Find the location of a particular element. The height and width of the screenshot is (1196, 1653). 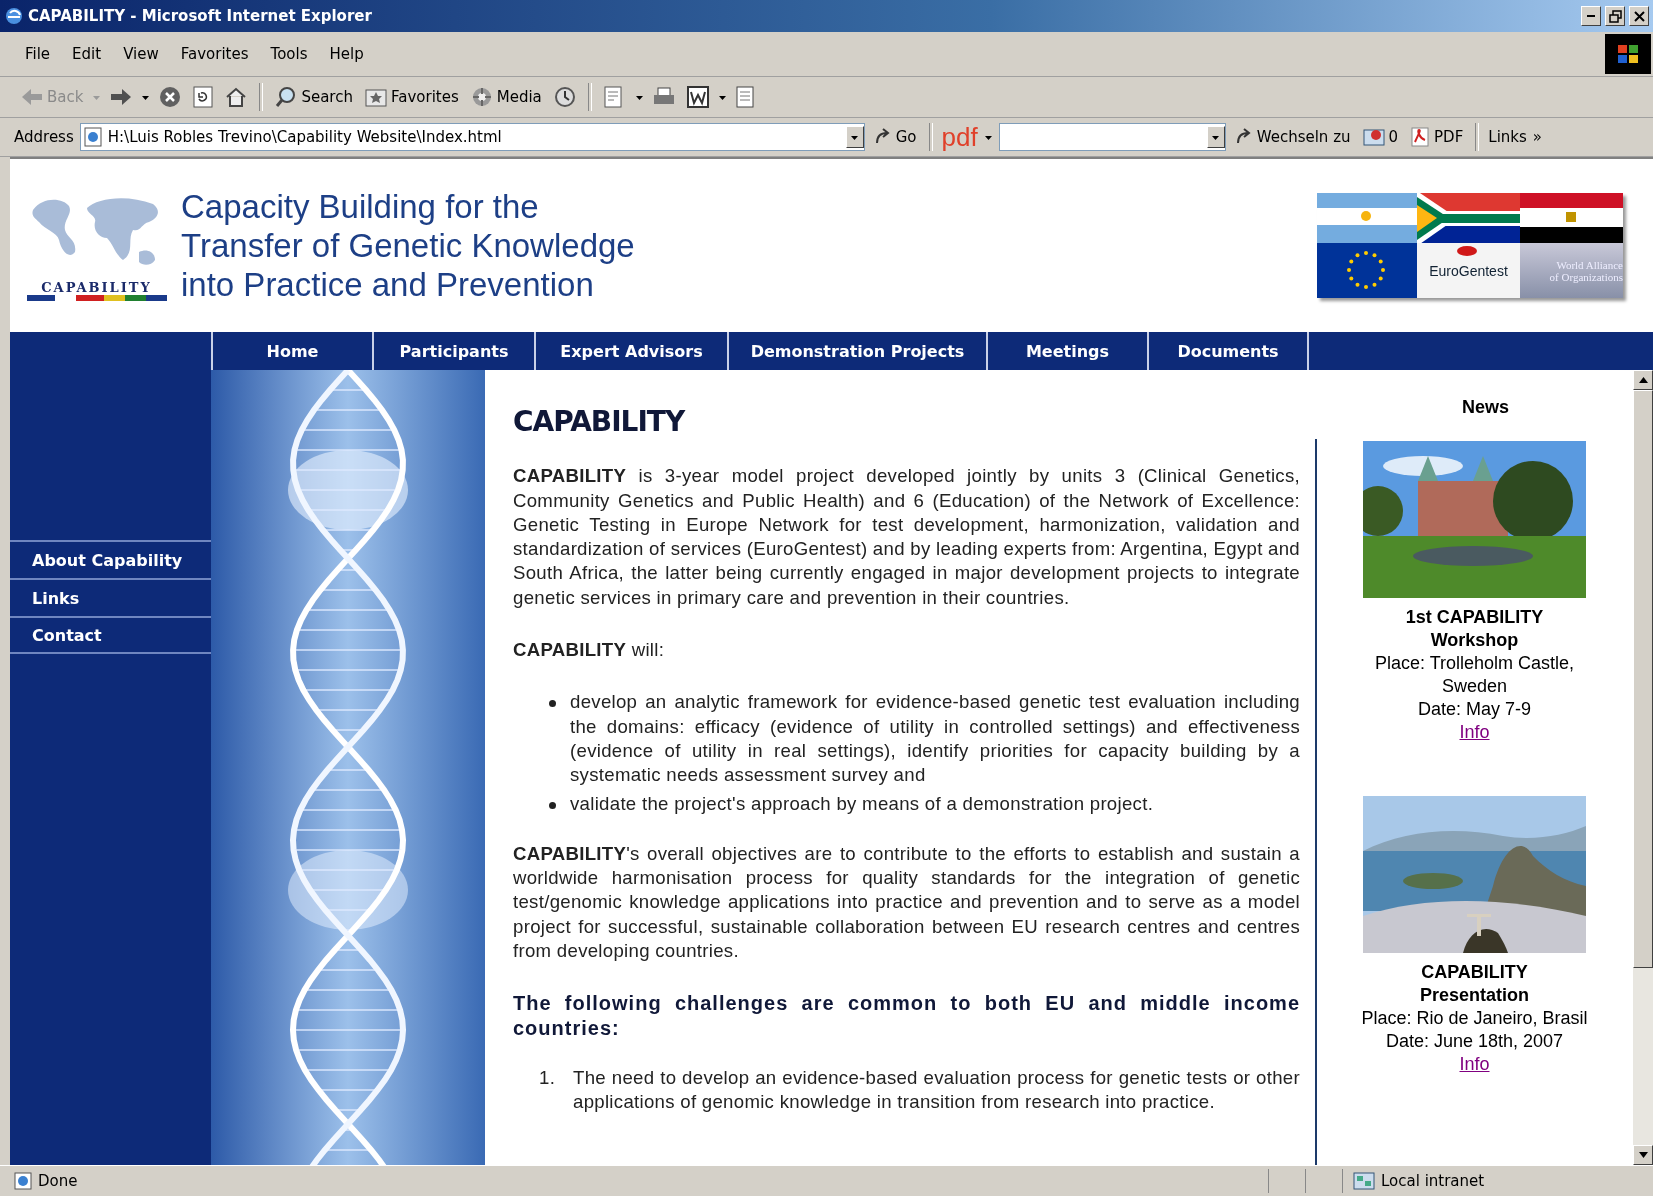

address-field: H:\Luis Robles Trevino\Capability Website\Index.html is located at coordinates (472, 137).